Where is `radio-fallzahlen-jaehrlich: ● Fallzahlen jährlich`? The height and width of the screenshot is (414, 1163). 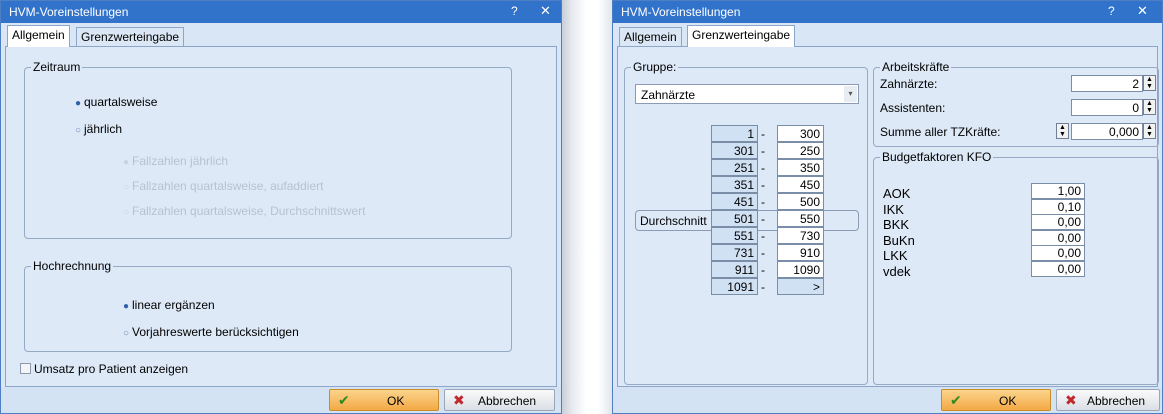 radio-fallzahlen-jaehrlich: ● Fallzahlen jährlich is located at coordinates (175, 161).